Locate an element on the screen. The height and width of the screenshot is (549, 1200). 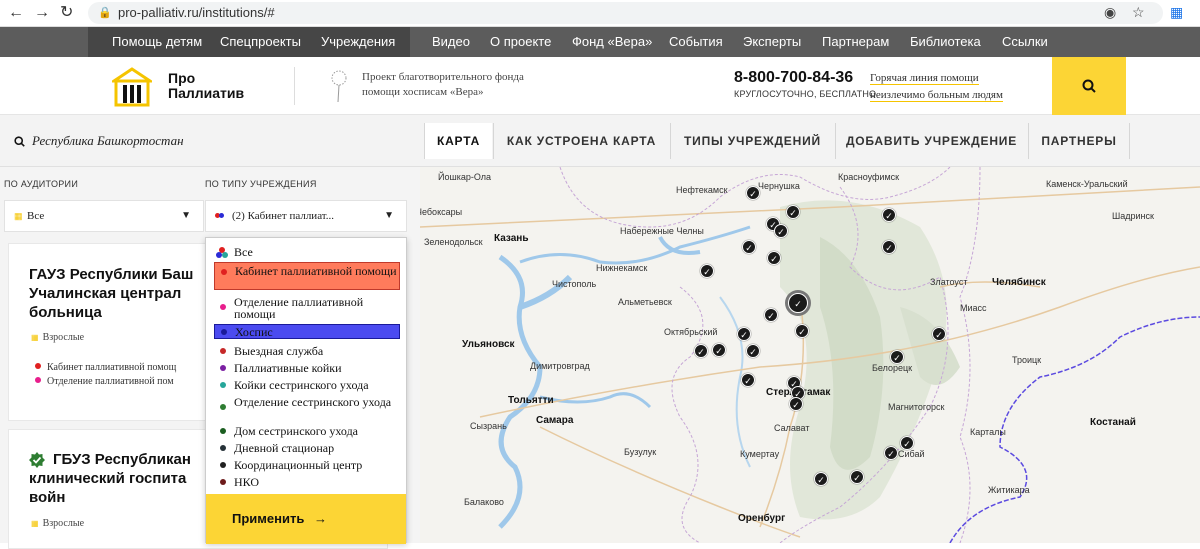
map-marker-cluster: ✓ is located at coordinates (798, 303).